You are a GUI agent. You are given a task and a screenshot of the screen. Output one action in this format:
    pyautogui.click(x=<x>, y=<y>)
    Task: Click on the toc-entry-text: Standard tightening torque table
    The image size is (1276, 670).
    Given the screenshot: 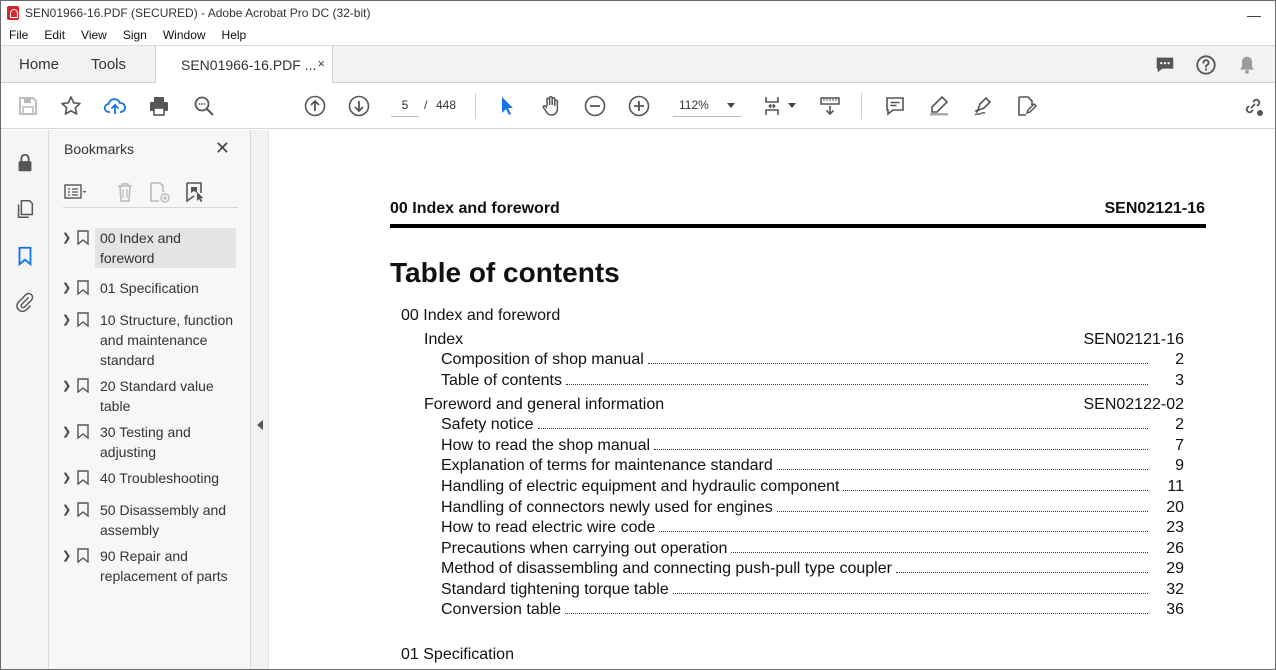 What is the action you would take?
    pyautogui.click(x=555, y=589)
    